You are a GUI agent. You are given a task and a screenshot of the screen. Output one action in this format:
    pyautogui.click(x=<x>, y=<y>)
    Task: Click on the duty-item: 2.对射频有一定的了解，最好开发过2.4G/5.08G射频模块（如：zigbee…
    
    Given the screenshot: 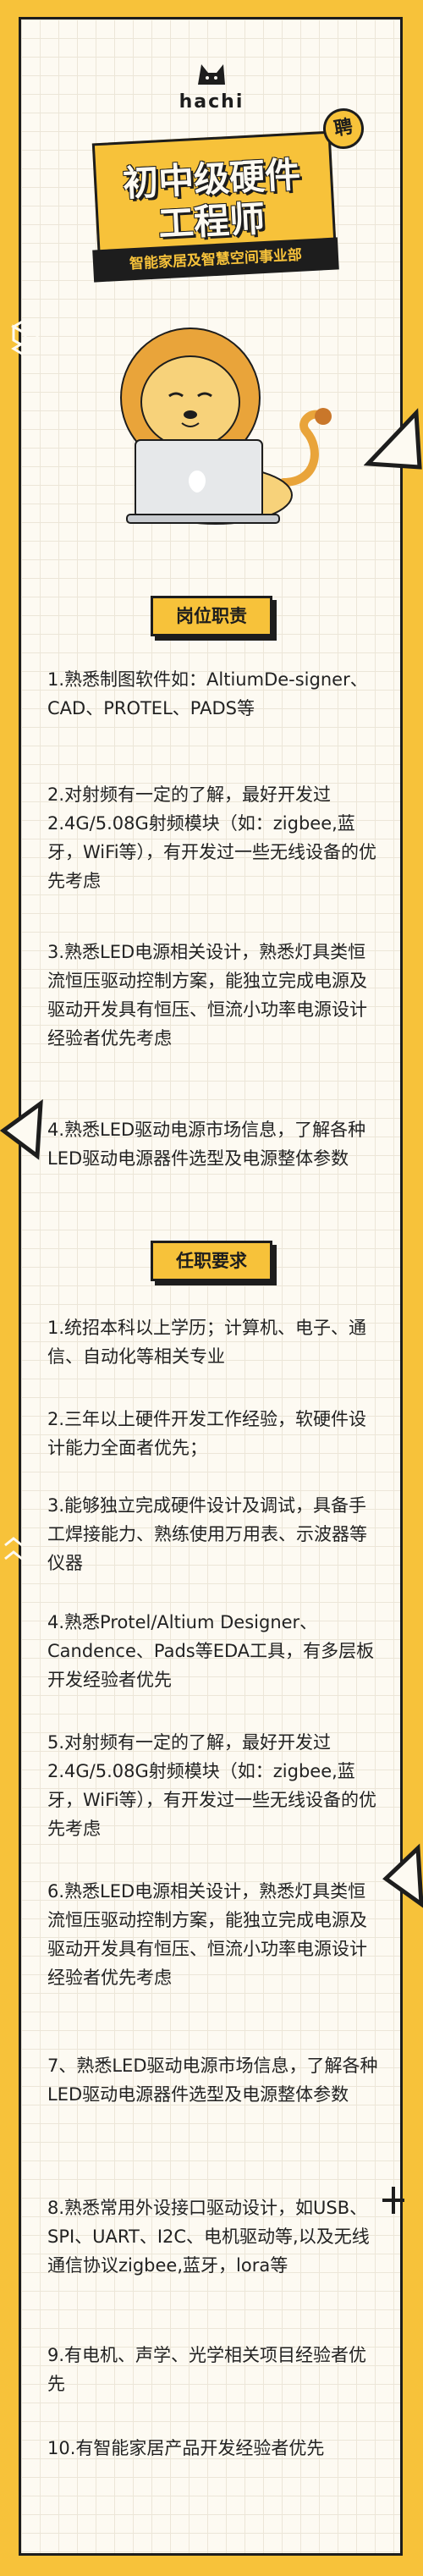 What is the action you would take?
    pyautogui.click(x=212, y=837)
    